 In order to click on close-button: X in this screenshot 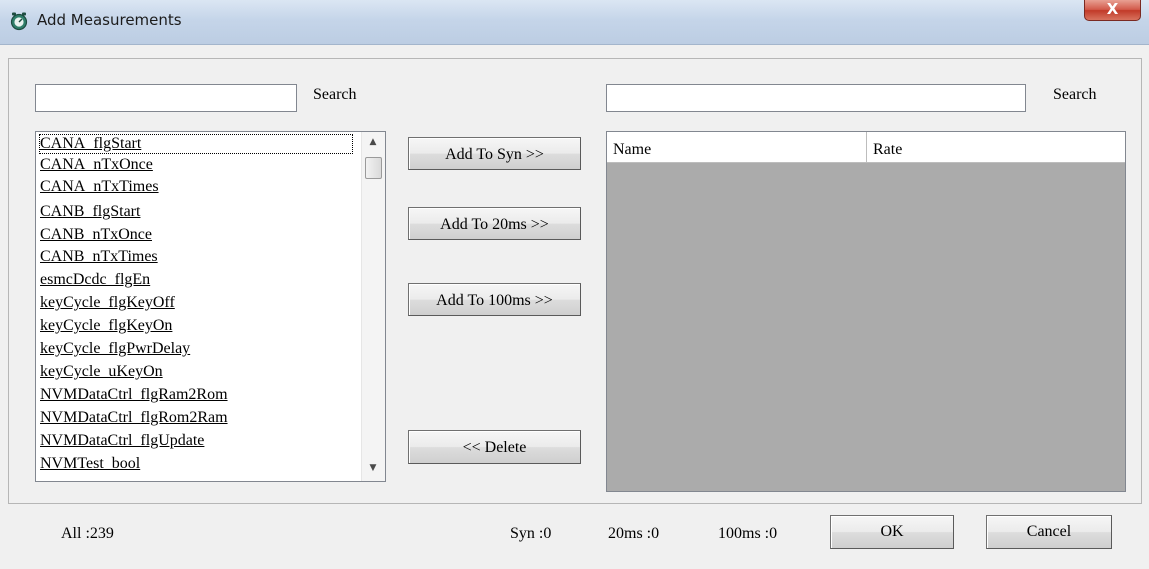, I will do `click(1112, 10)`.